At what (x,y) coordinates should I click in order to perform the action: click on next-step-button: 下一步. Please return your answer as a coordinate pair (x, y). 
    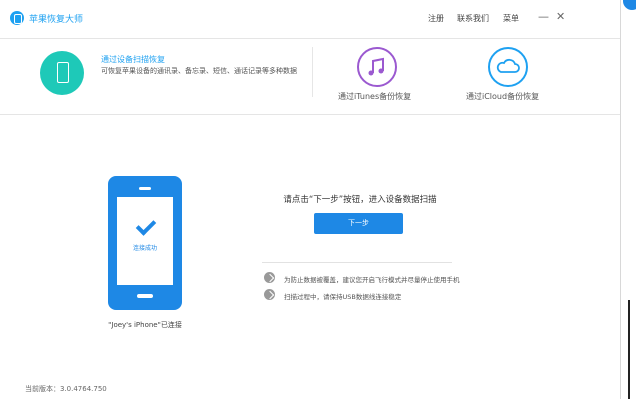
    Looking at the image, I should click on (358, 223).